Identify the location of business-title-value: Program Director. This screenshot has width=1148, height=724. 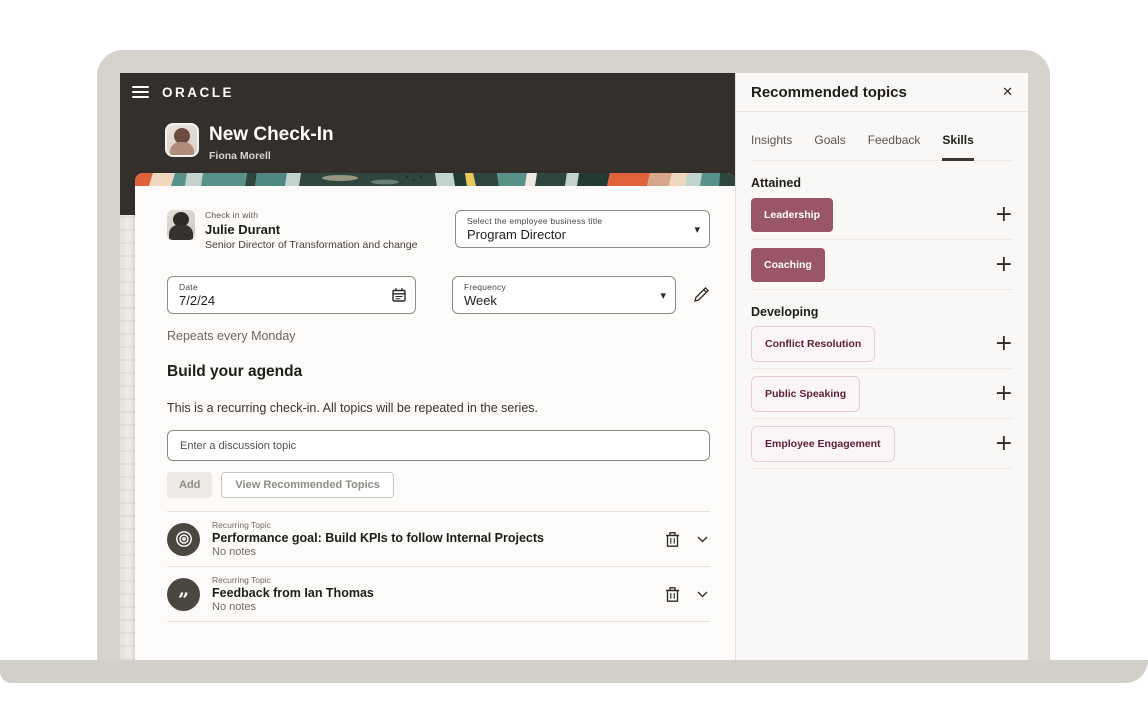
(516, 234).